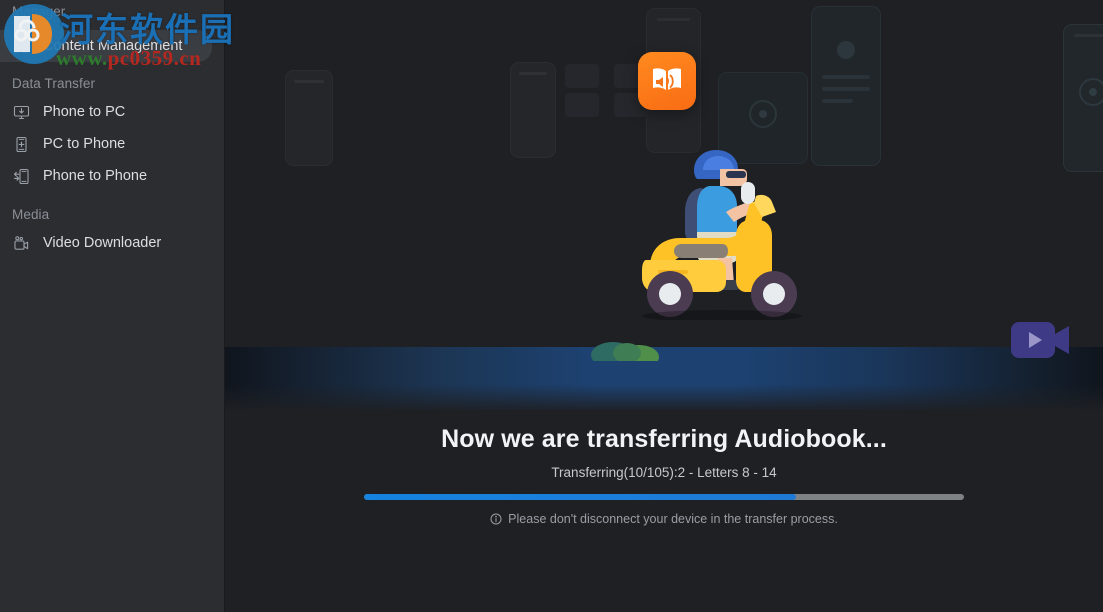 The height and width of the screenshot is (612, 1103). What do you see at coordinates (664, 472) in the screenshot?
I see `transfer-progress-text: Transferring(10/105):2 - Letters 8 - 14` at bounding box center [664, 472].